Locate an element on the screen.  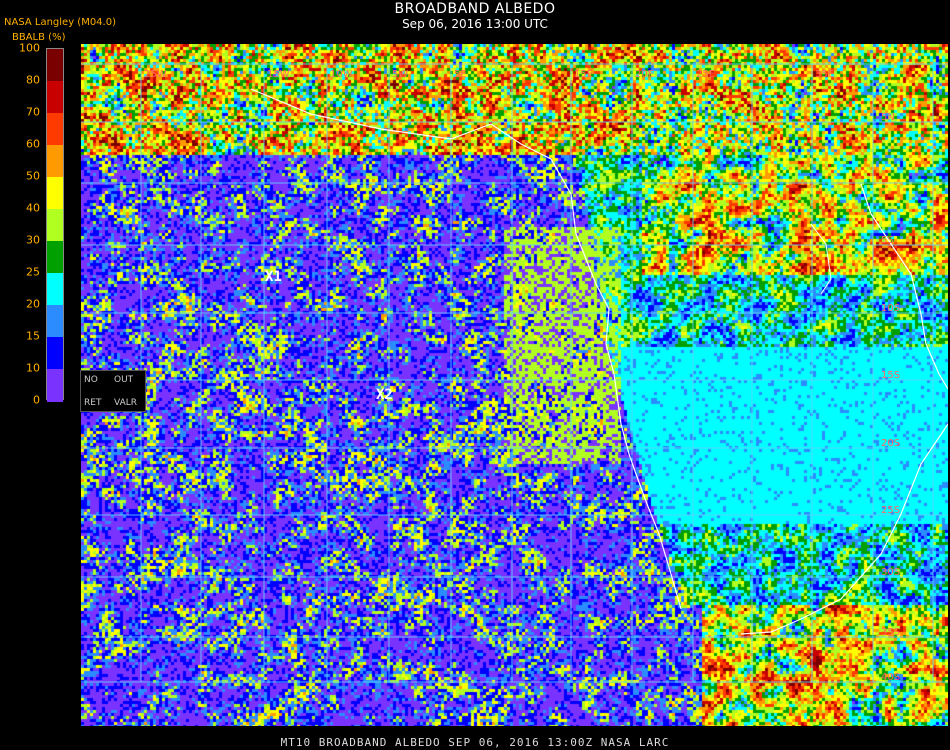
colorbar-tick-label: 10 is located at coordinates (33, 368).